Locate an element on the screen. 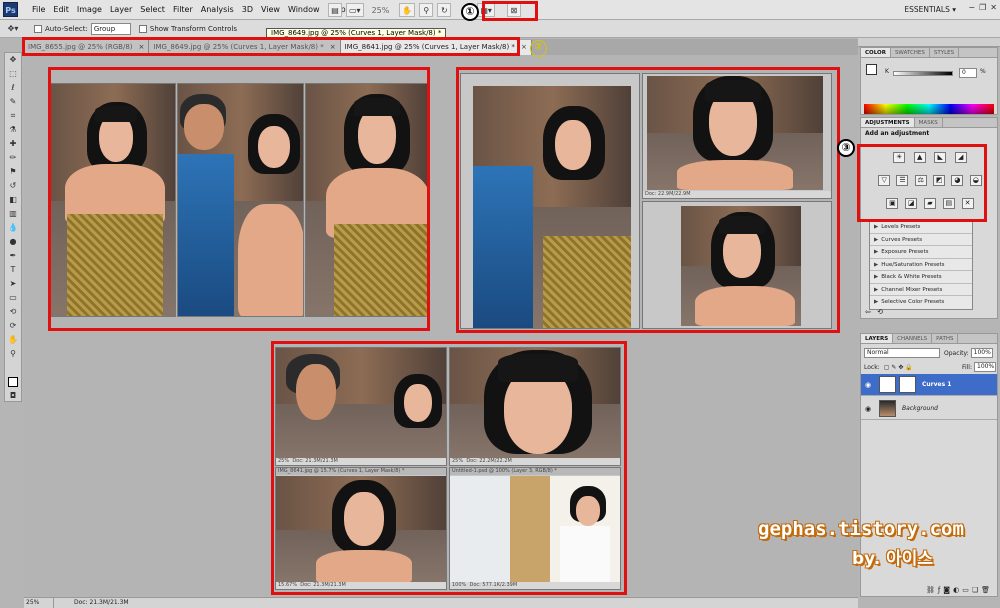 The height and width of the screenshot is (608, 1000). blur-tool-icon: 💧 is located at coordinates (13, 228).